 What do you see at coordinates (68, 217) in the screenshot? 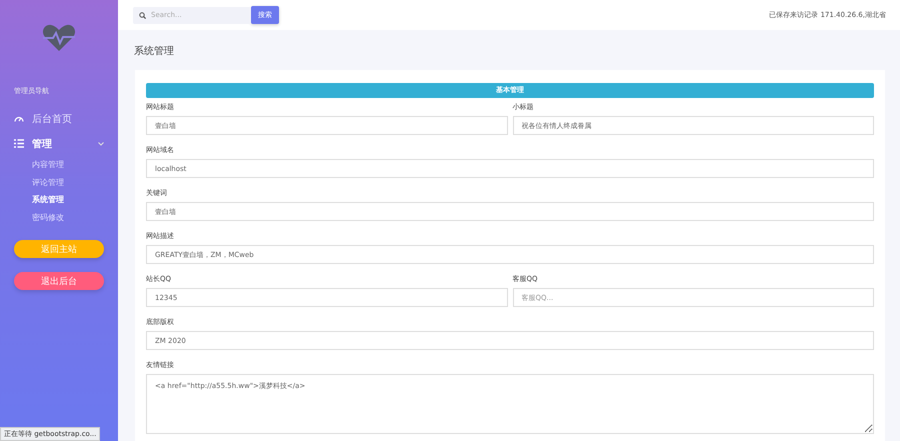
I see `nav-subitem: 密码修改` at bounding box center [68, 217].